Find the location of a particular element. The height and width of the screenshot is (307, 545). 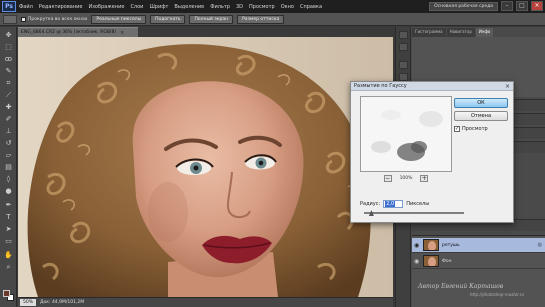

tab-navigator: Навигатор is located at coordinates (460, 32).